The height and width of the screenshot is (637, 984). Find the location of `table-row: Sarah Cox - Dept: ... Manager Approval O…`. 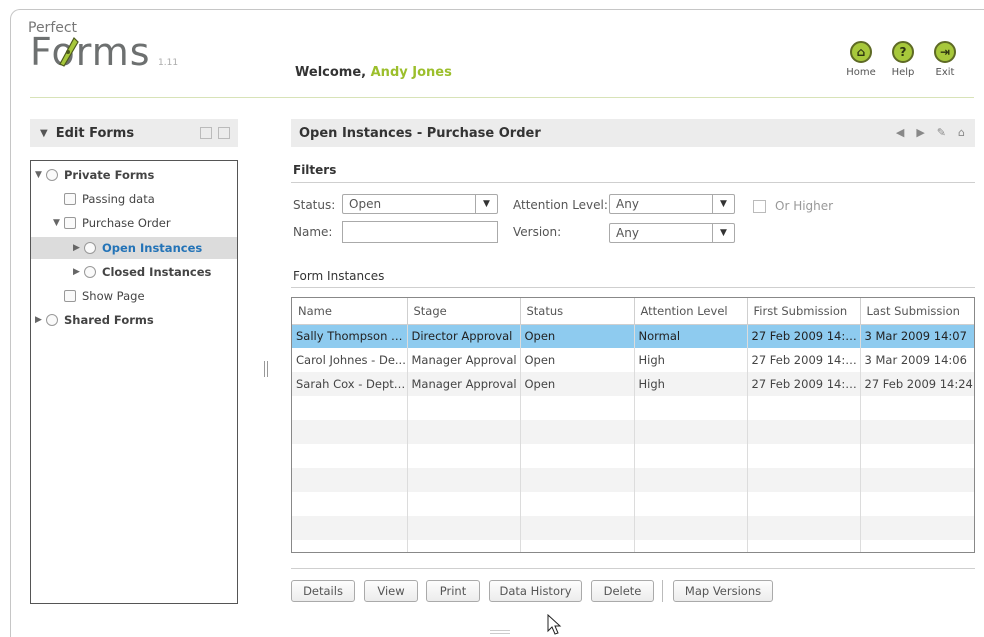

table-row: Sarah Cox - Dept: ... Manager Approval O… is located at coordinates (633, 384).